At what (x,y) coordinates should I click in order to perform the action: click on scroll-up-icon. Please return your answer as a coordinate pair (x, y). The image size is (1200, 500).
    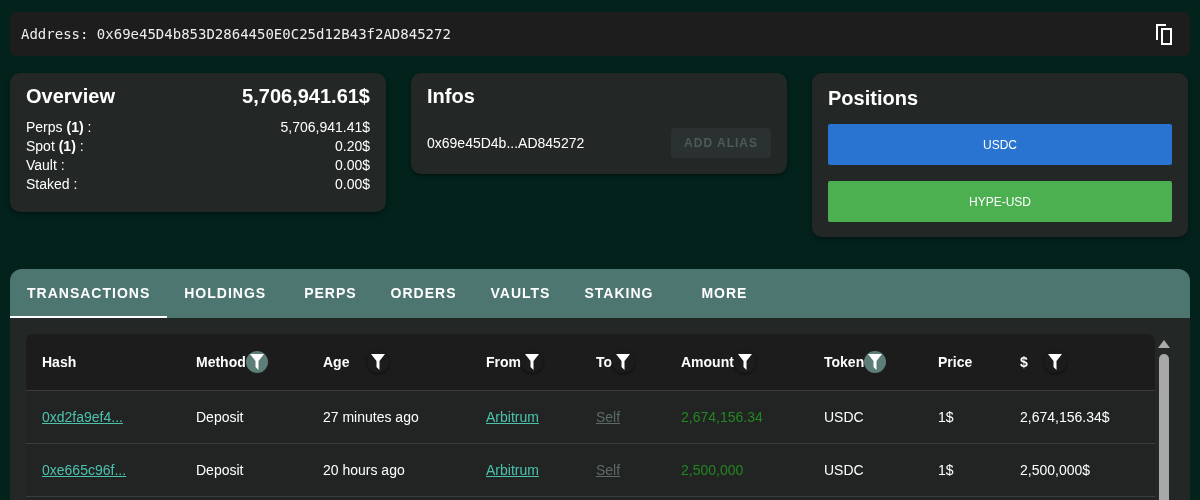
    Looking at the image, I should click on (1163, 344).